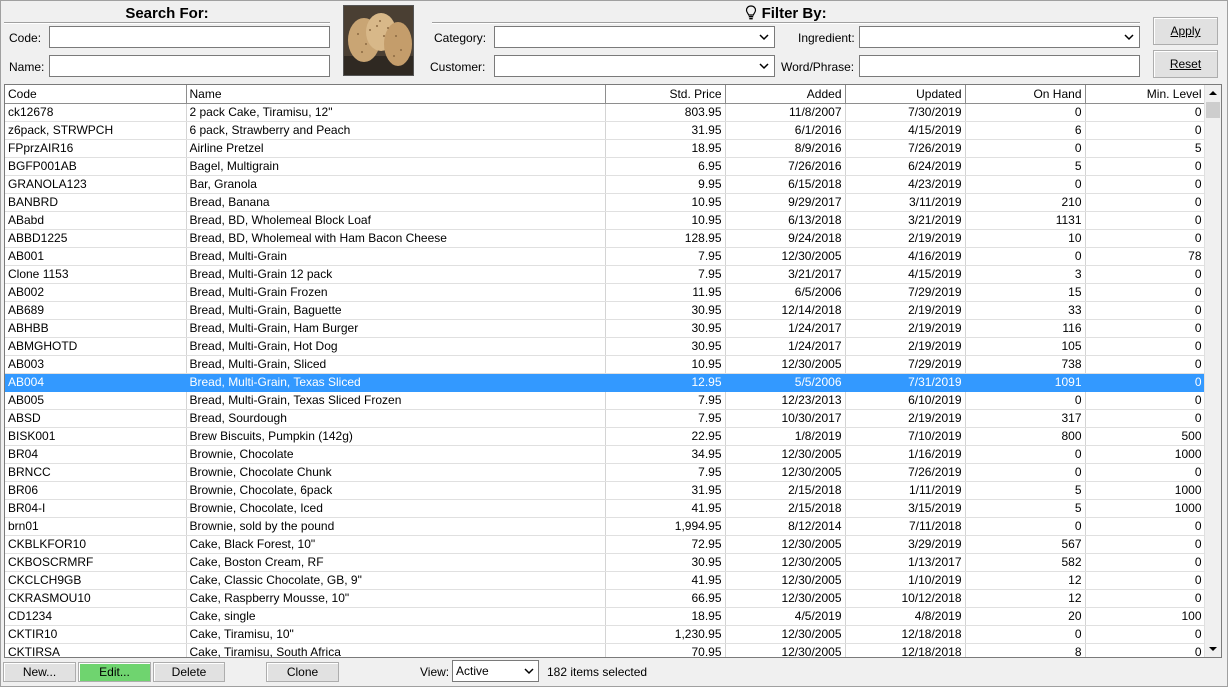 The width and height of the screenshot is (1228, 687). What do you see at coordinates (597, 672) in the screenshot?
I see `selection-status: 182 items selected` at bounding box center [597, 672].